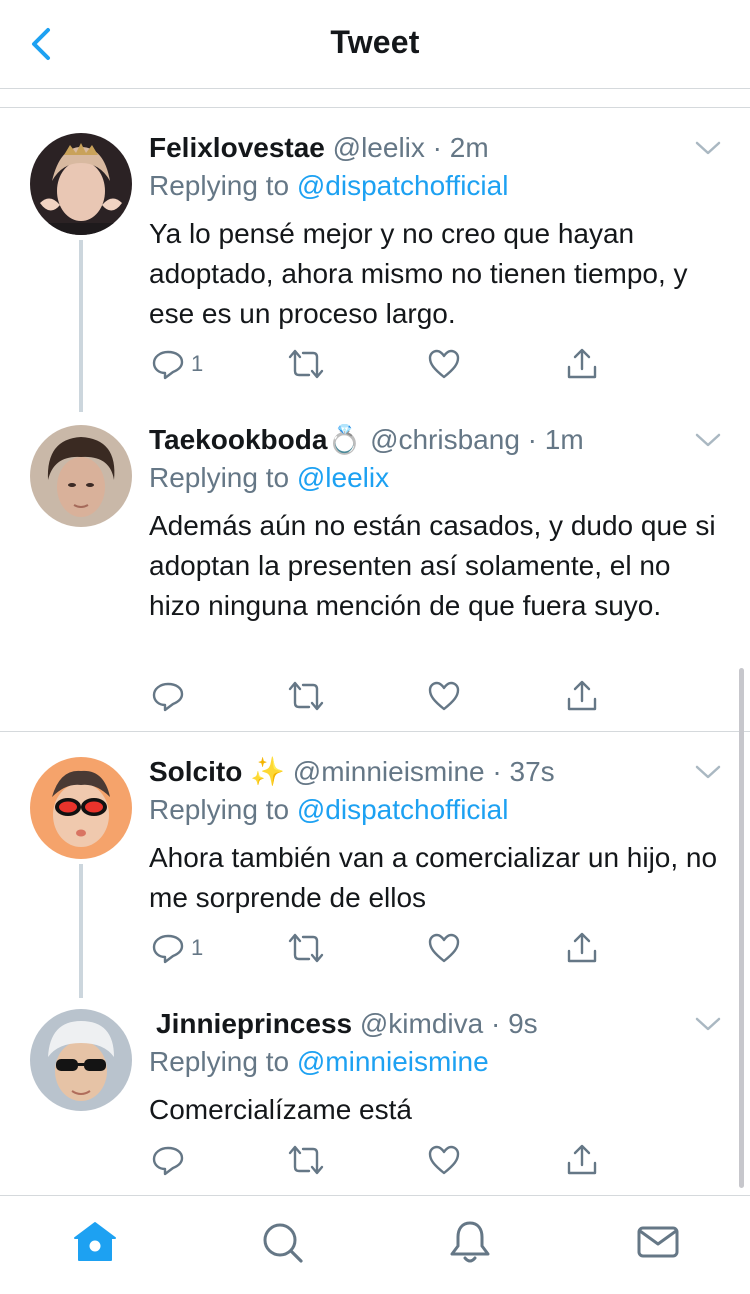  Describe the element at coordinates (267, 771) in the screenshot. I see `sparkles-emoji: ✨` at that location.